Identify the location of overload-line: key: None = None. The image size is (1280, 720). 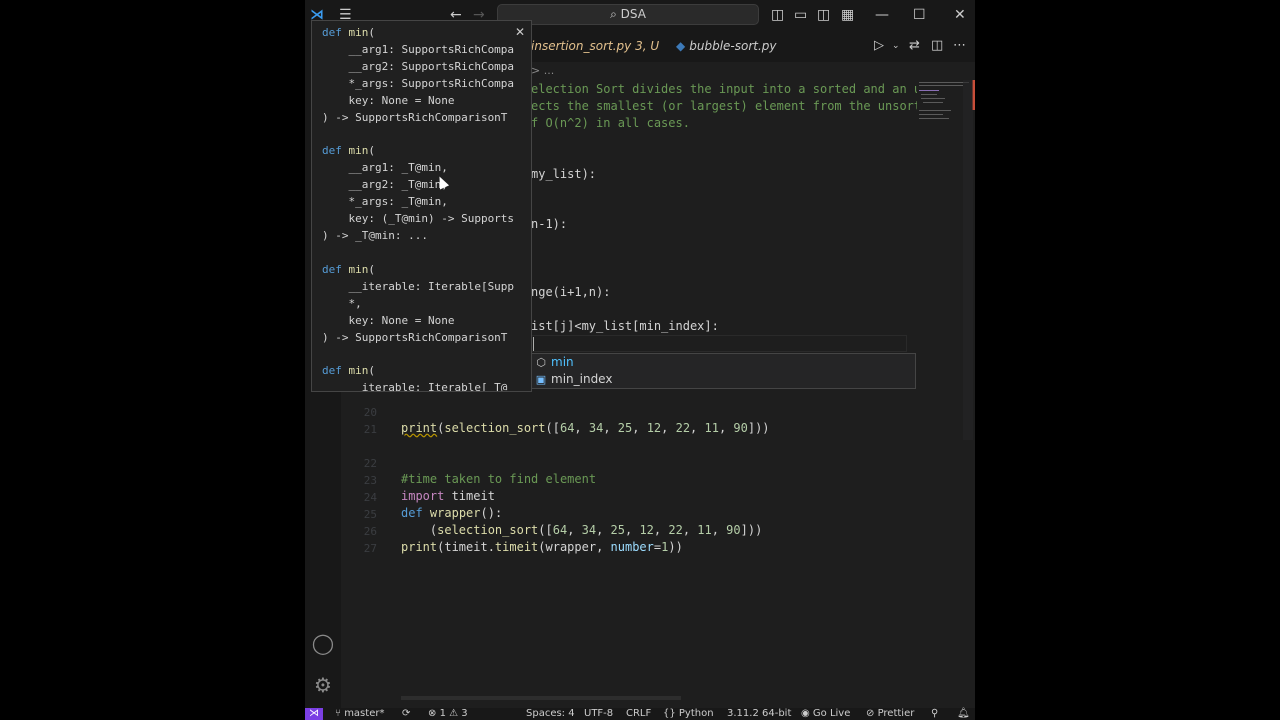
(388, 100).